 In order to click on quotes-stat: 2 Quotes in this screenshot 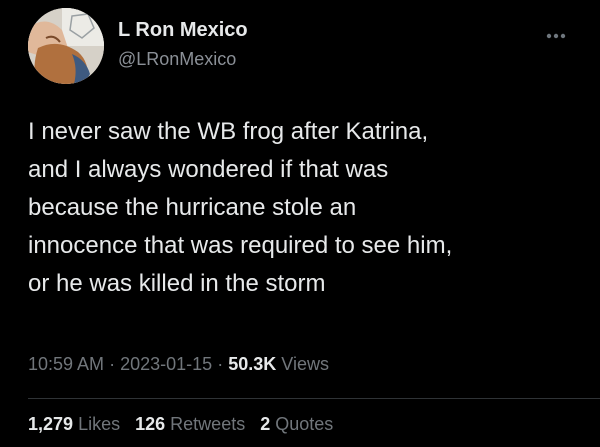, I will do `click(296, 424)`.